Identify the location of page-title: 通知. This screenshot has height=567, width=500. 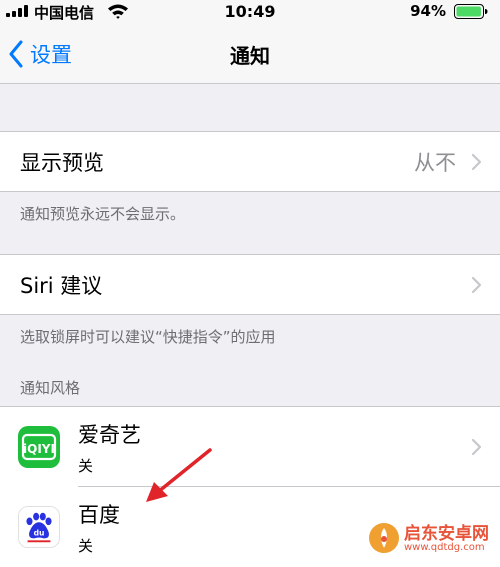
(250, 56).